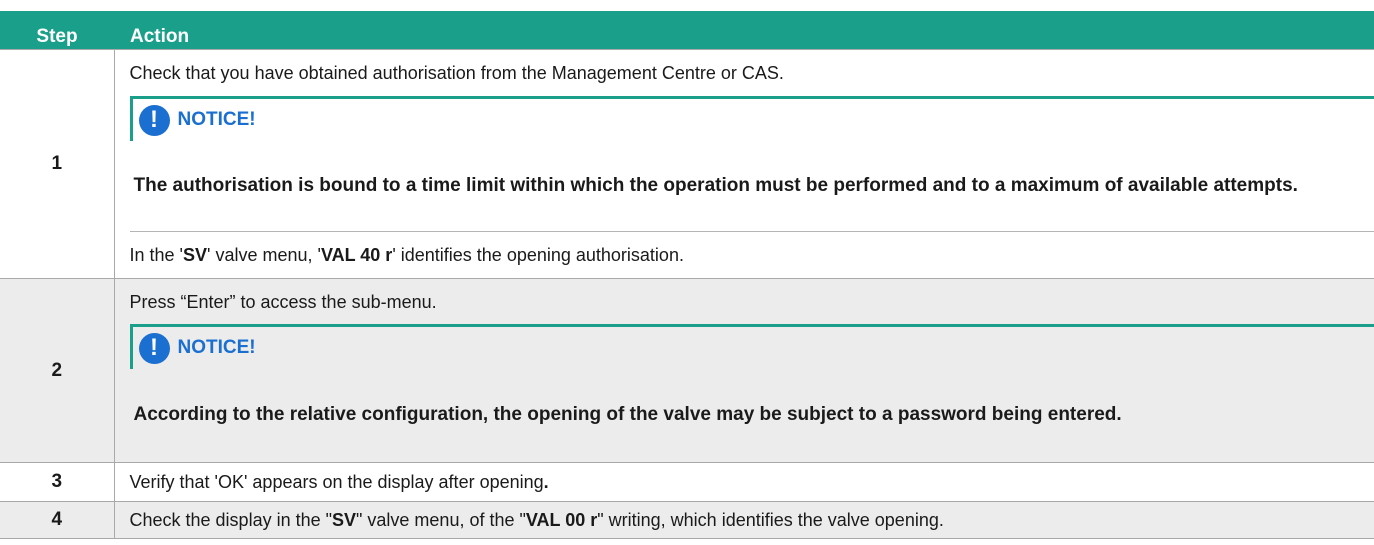  Describe the element at coordinates (57, 520) in the screenshot. I see `step-number: 4` at that location.